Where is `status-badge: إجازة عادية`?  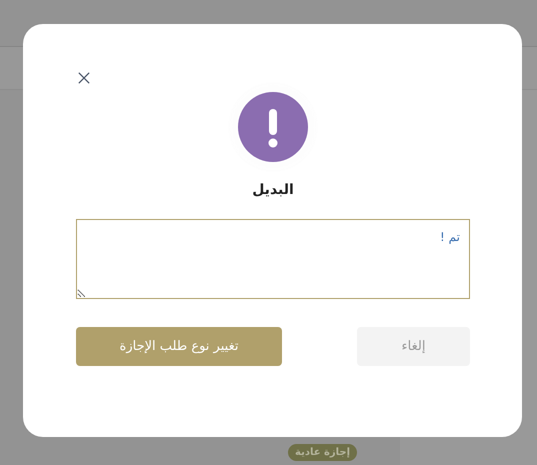 status-badge: إجازة عادية is located at coordinates (323, 452).